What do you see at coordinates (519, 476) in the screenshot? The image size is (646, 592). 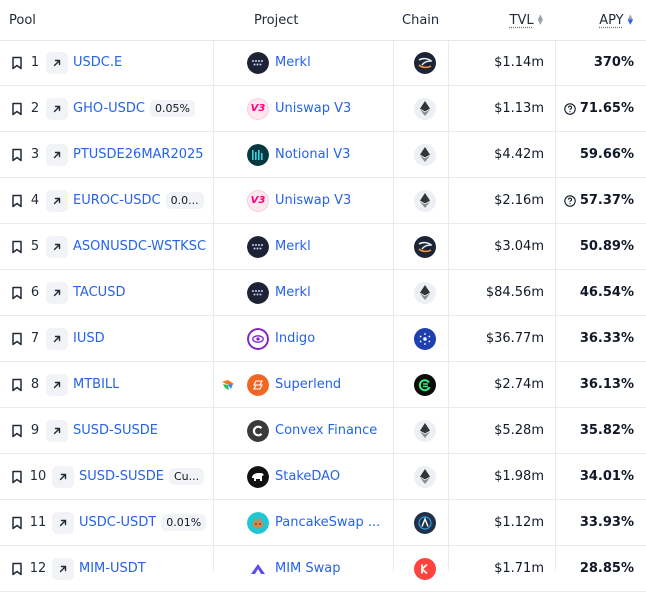 I see `tvl-value: $1.98m` at bounding box center [519, 476].